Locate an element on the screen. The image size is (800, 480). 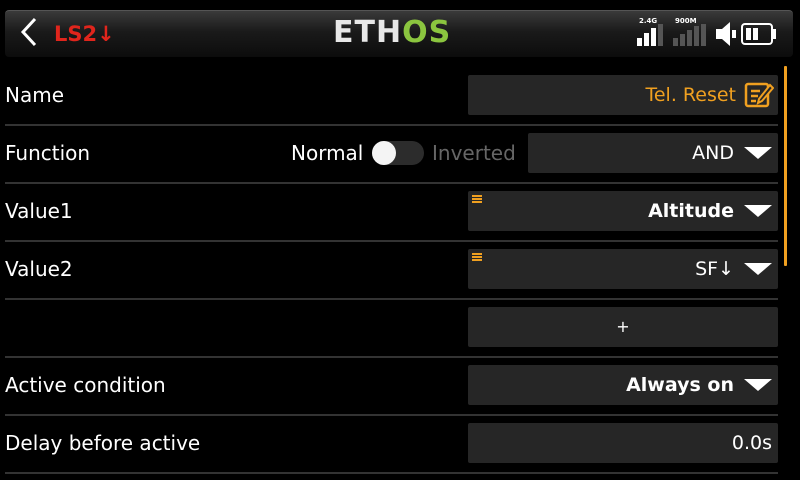
delay-field: 0.0s is located at coordinates (623, 443).